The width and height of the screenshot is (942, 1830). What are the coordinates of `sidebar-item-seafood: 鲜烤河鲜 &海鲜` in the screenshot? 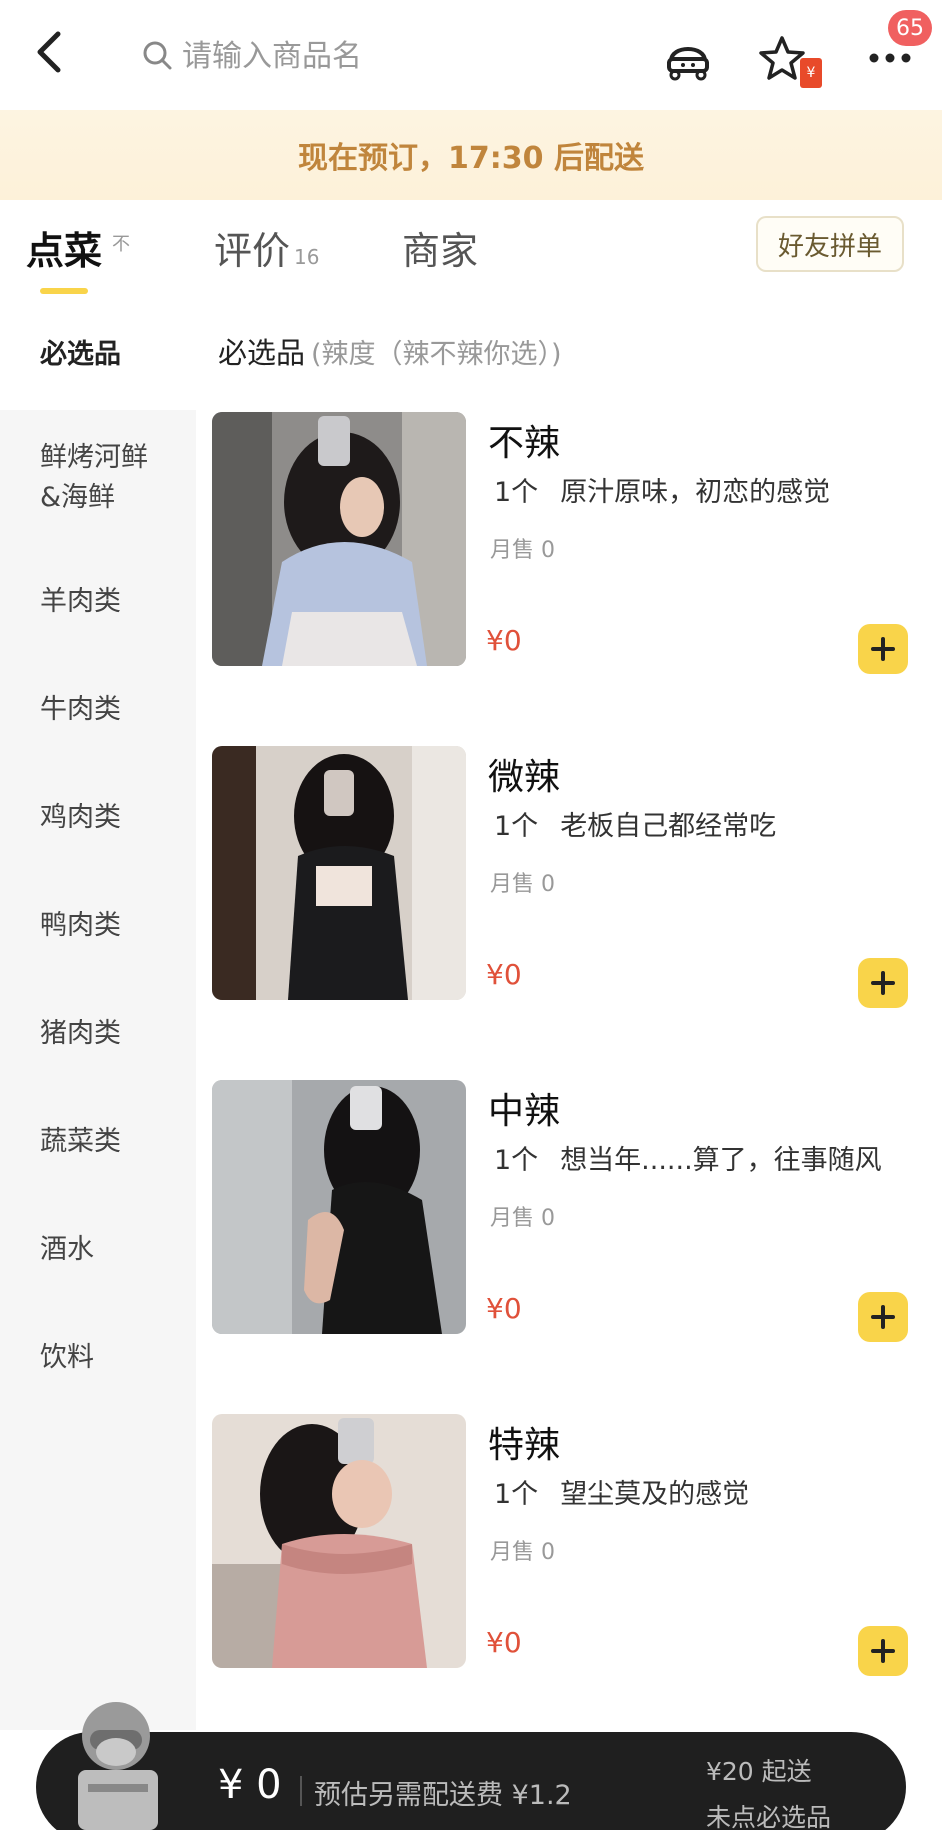 It's located at (98, 478).